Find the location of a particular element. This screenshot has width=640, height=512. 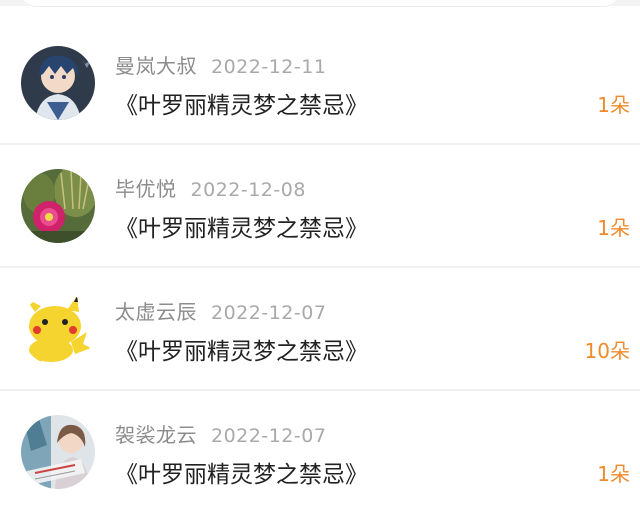

user-name: 毕优悦 2022-12-08 is located at coordinates (210, 187).